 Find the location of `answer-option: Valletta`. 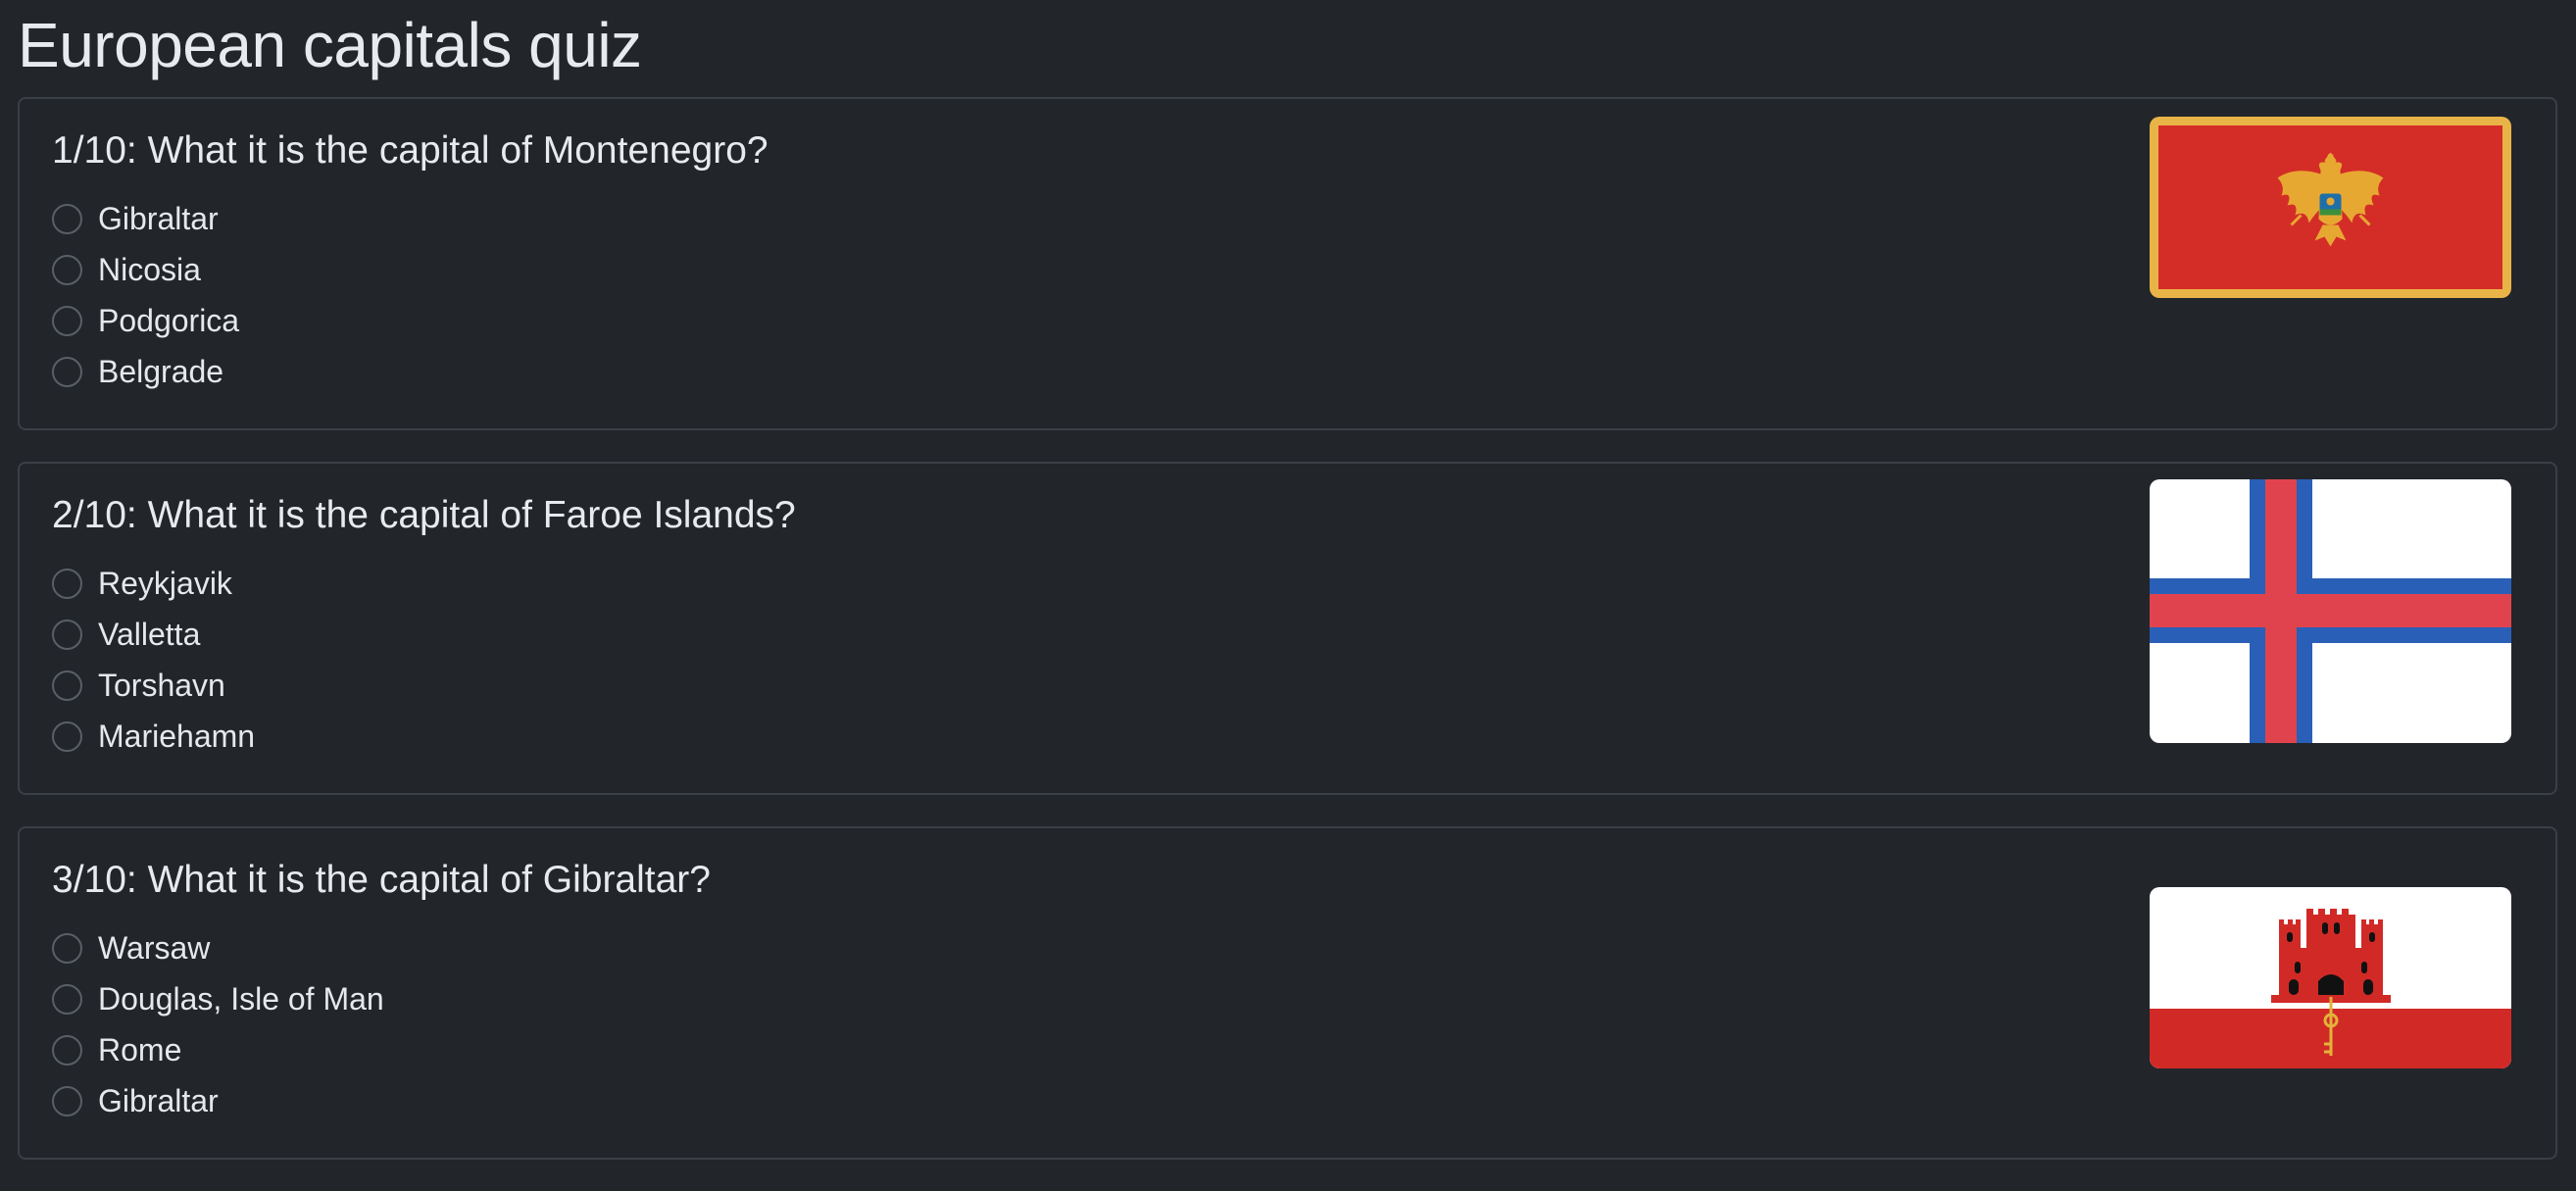

answer-option: Valletta is located at coordinates (153, 634).